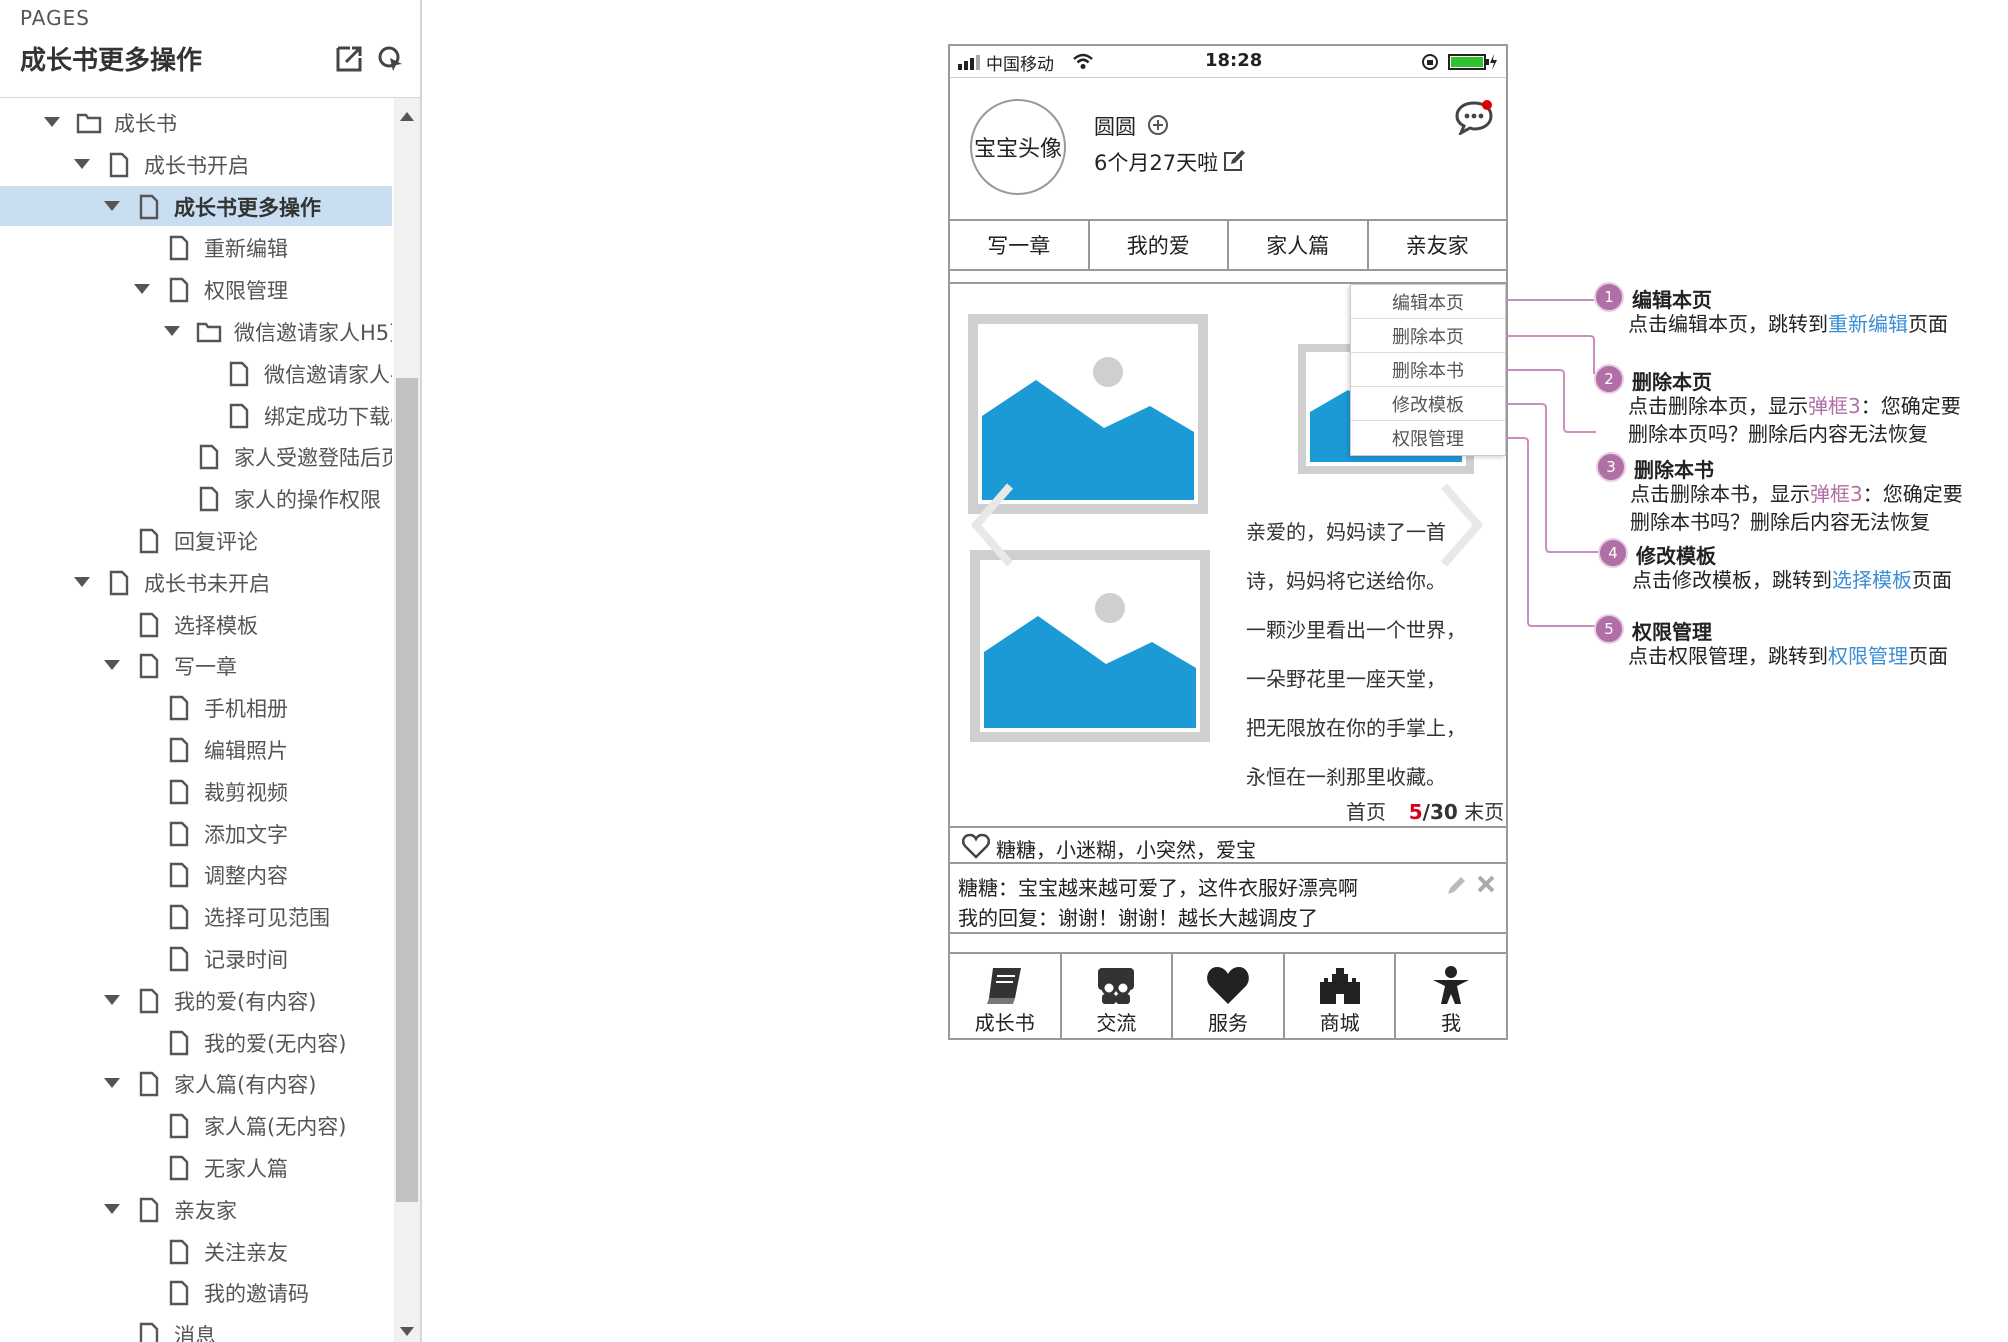 Image resolution: width=2008 pixels, height=1342 pixels. What do you see at coordinates (1611, 467) in the screenshot?
I see `annotation-badge: 3` at bounding box center [1611, 467].